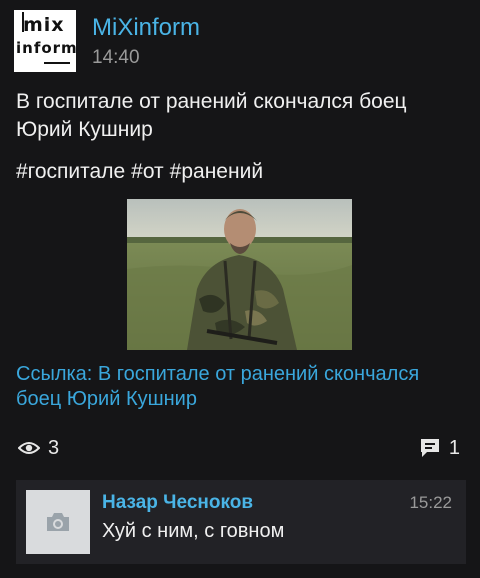 This screenshot has height=578, width=480. What do you see at coordinates (429, 448) in the screenshot?
I see `speech-bubble-icon` at bounding box center [429, 448].